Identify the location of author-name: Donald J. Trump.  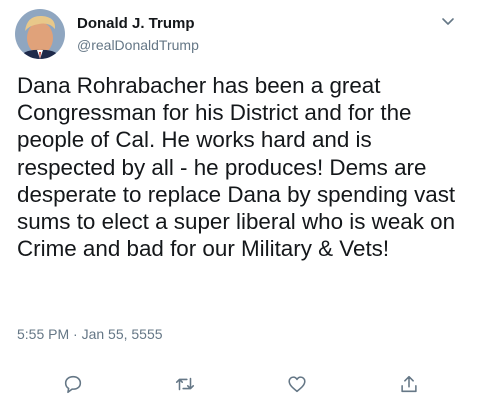
(136, 23).